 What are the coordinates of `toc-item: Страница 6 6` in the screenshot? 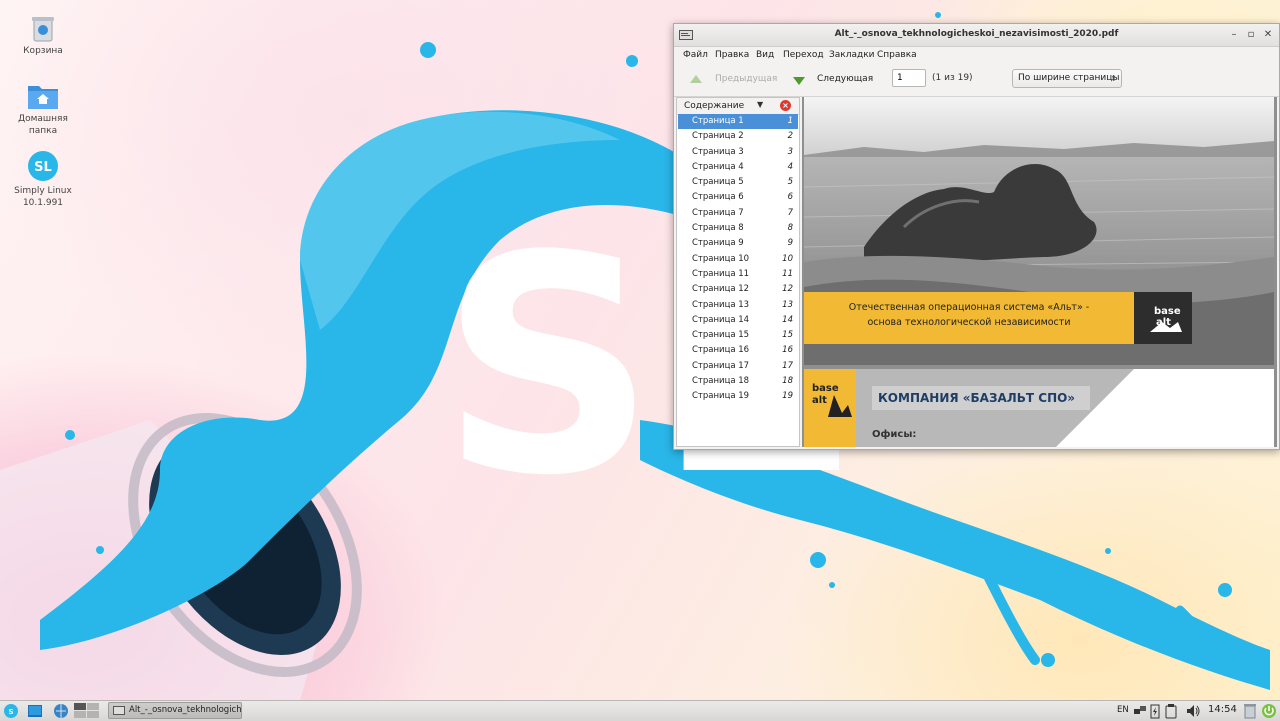 It's located at (738, 197).